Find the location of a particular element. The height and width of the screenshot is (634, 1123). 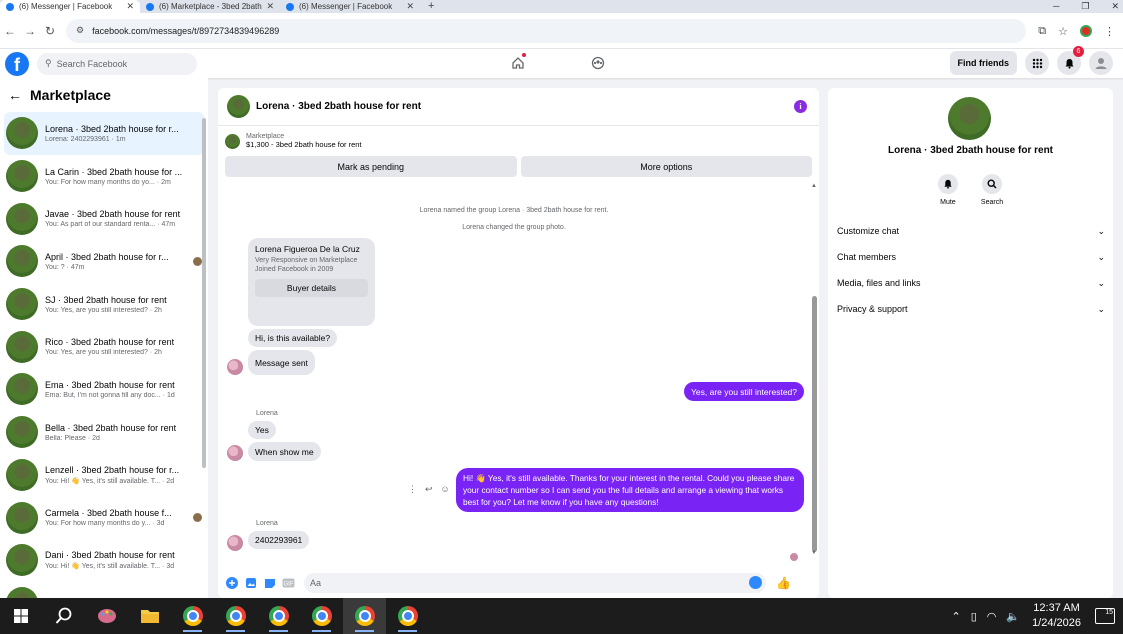

minimize-icon: ─ is located at coordinates (1056, 6).